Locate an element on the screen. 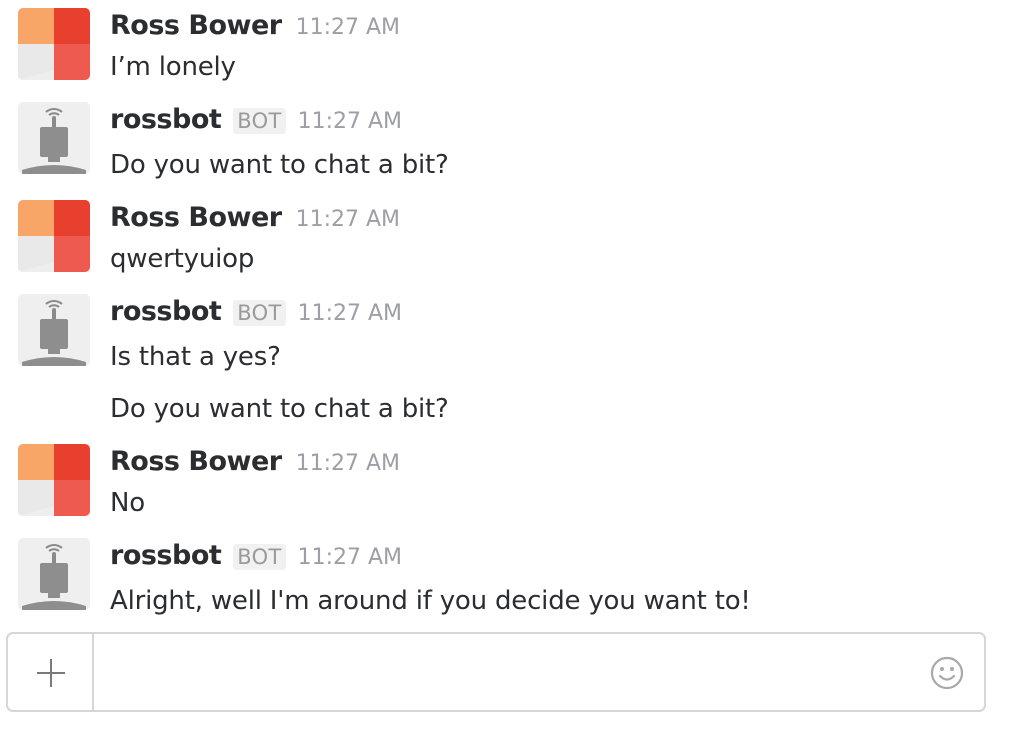  message-text: I’m lonely is located at coordinates (173, 67).